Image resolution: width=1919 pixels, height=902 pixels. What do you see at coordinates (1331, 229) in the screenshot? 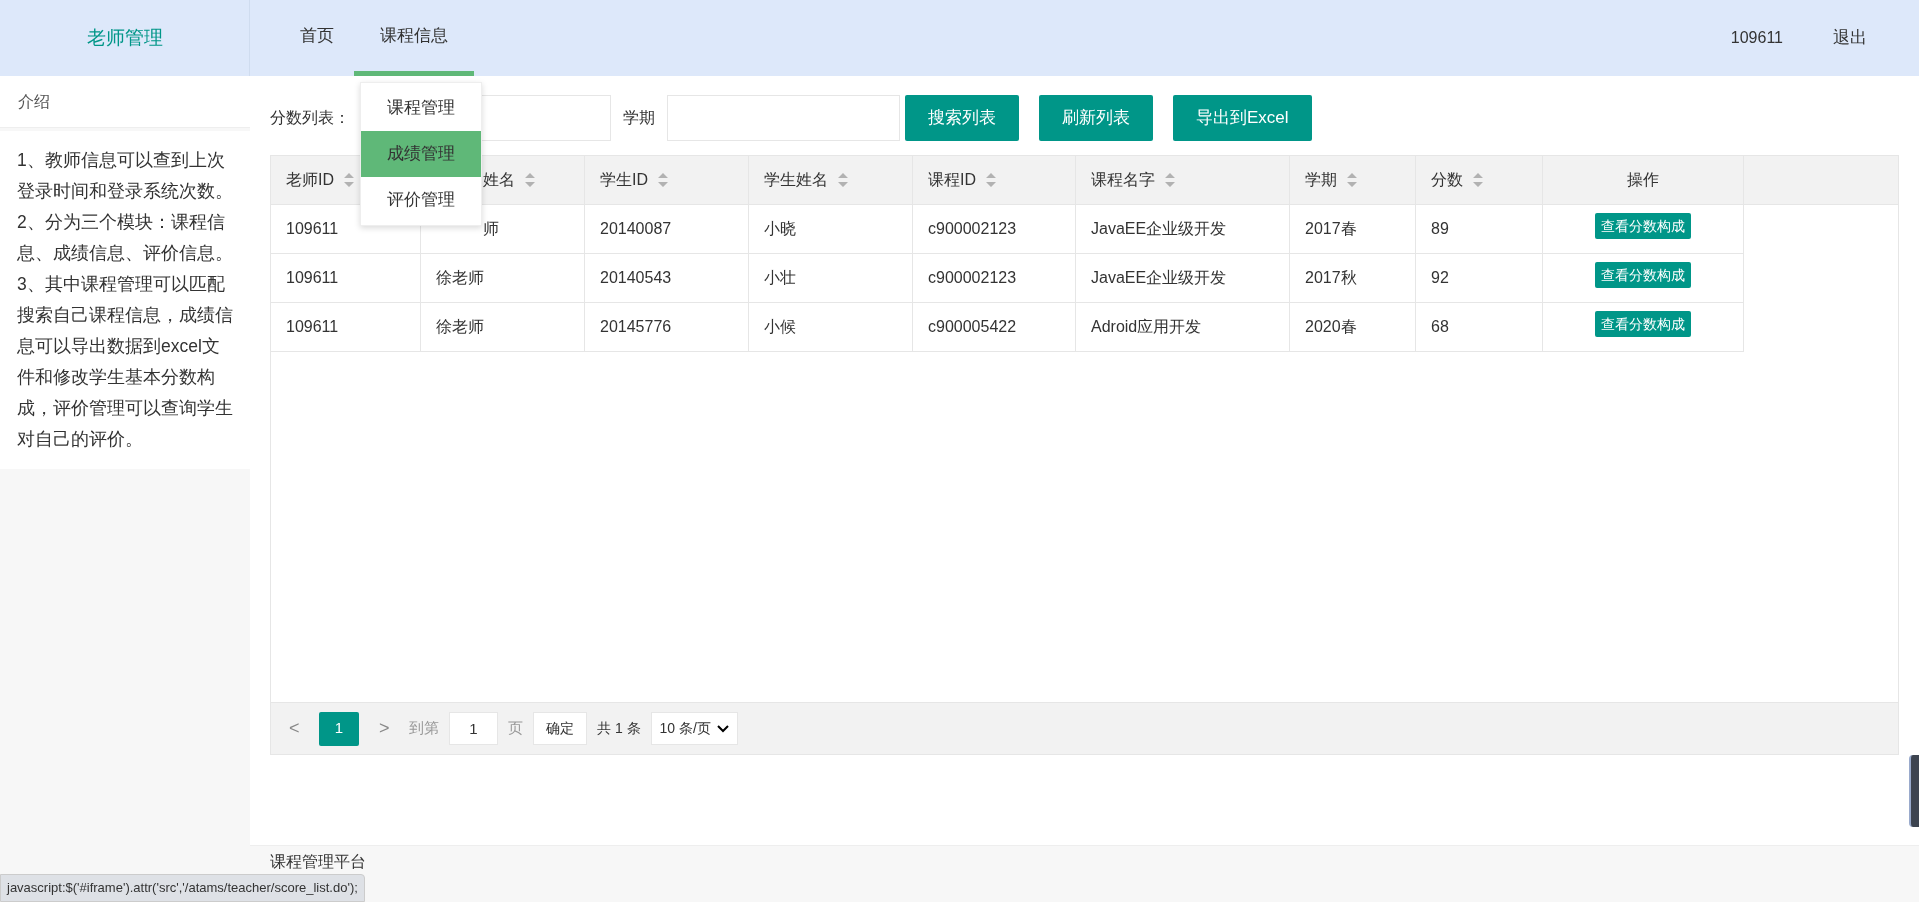
I see `table-cell-text: 2017春` at bounding box center [1331, 229].